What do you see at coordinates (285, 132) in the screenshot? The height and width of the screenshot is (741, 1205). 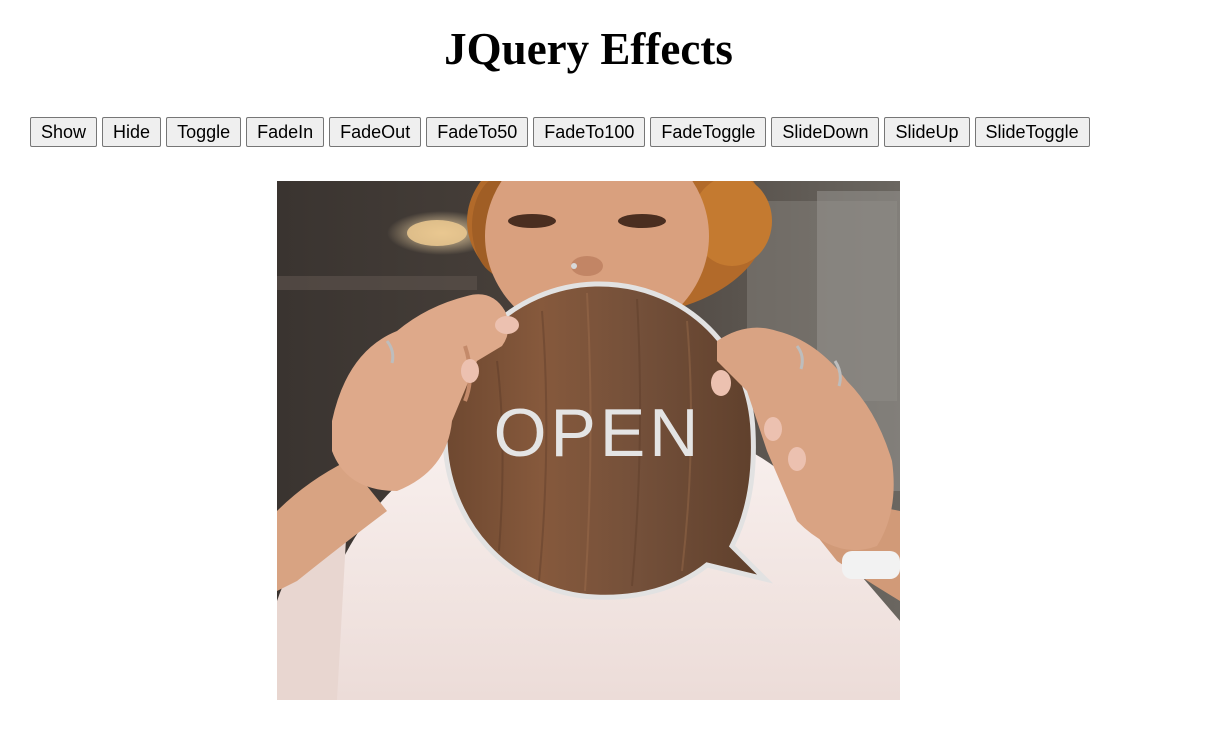 I see `fadein-button: FadeIn` at bounding box center [285, 132].